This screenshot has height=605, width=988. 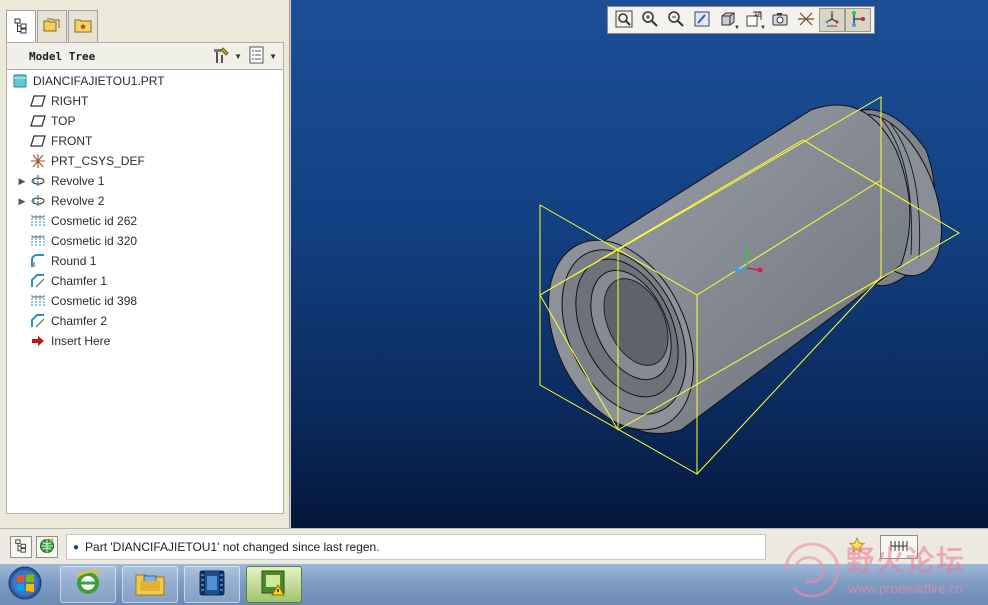 I want to click on insert-here-arrow-icon, so click(x=38, y=341).